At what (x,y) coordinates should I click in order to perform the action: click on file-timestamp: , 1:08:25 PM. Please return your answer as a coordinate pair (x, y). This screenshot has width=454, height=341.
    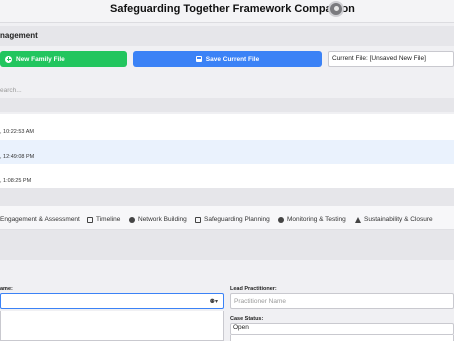
    Looking at the image, I should click on (16, 181).